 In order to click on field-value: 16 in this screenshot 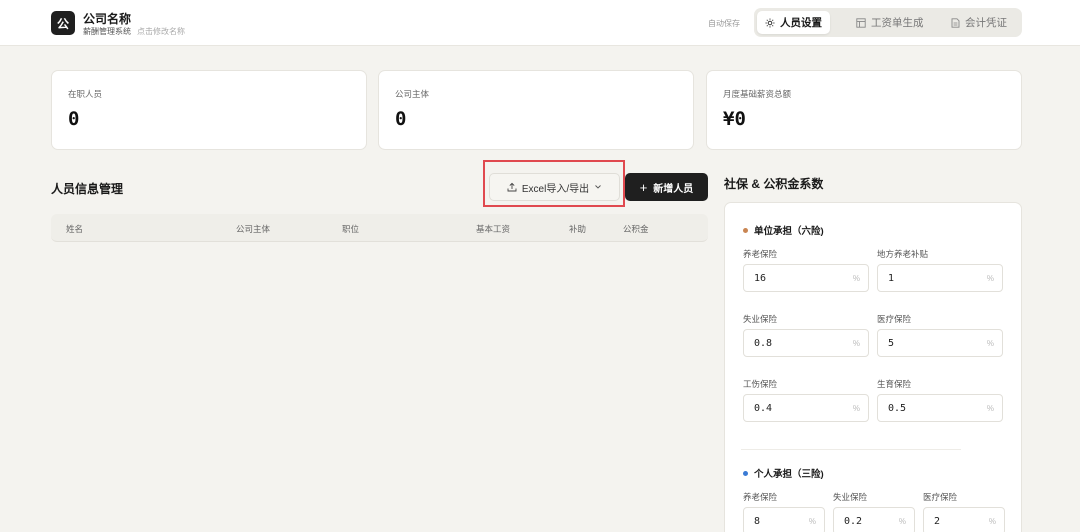, I will do `click(760, 278)`.